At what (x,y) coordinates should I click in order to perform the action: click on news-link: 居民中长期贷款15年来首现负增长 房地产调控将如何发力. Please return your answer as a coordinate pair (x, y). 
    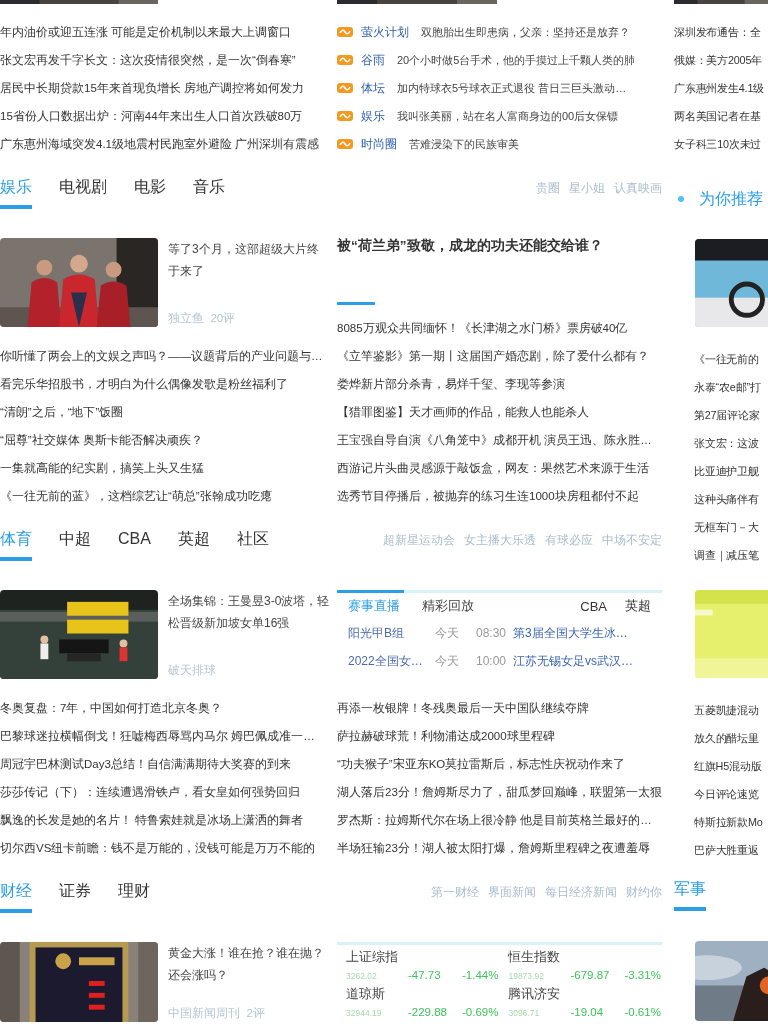
    Looking at the image, I should click on (165, 88).